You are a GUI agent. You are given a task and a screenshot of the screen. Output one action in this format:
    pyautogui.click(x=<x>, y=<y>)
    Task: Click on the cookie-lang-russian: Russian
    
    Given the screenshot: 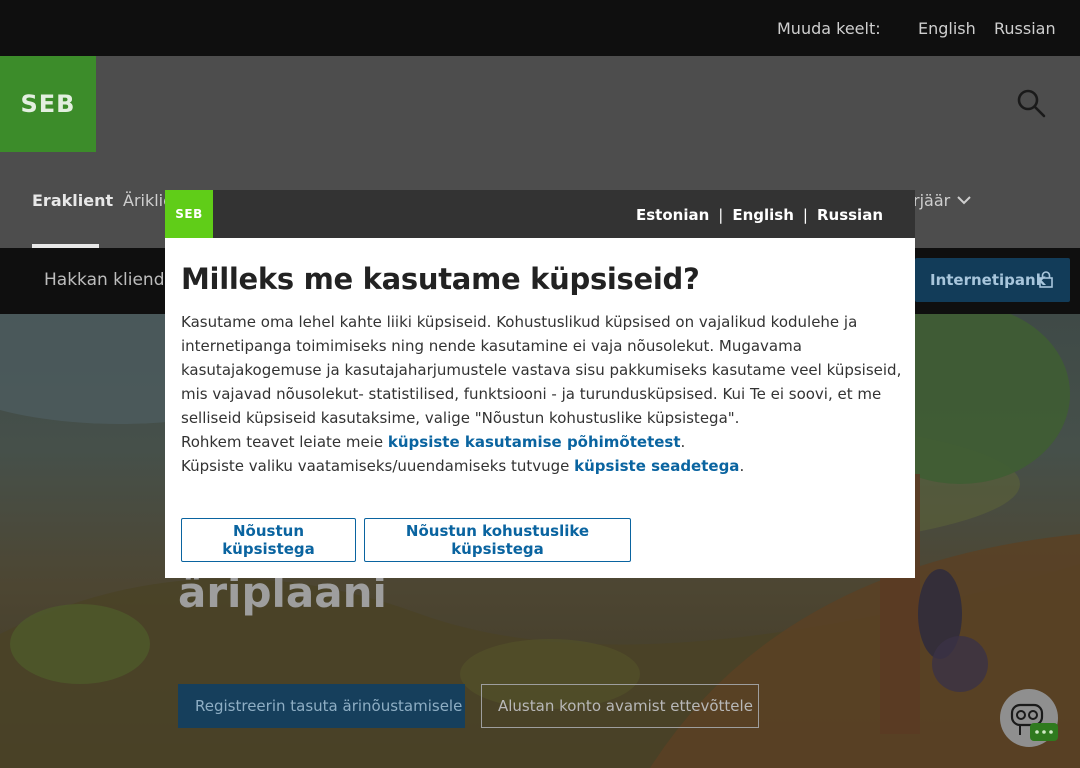 What is the action you would take?
    pyautogui.click(x=850, y=215)
    